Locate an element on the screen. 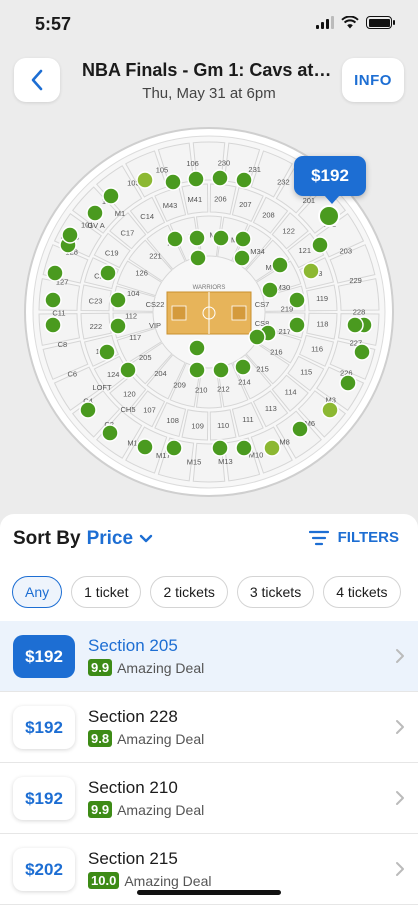  section-number: C14 is located at coordinates (147, 216).